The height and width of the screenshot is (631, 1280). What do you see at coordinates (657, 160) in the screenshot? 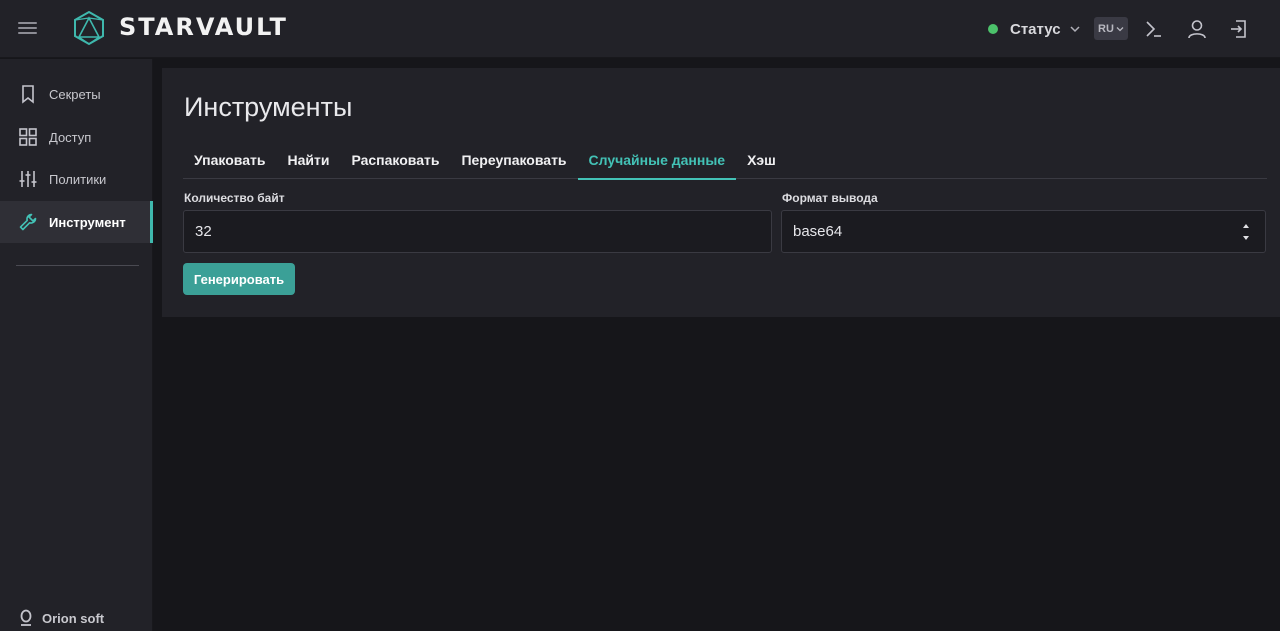
I see `tab-random: Случайные данные` at bounding box center [657, 160].